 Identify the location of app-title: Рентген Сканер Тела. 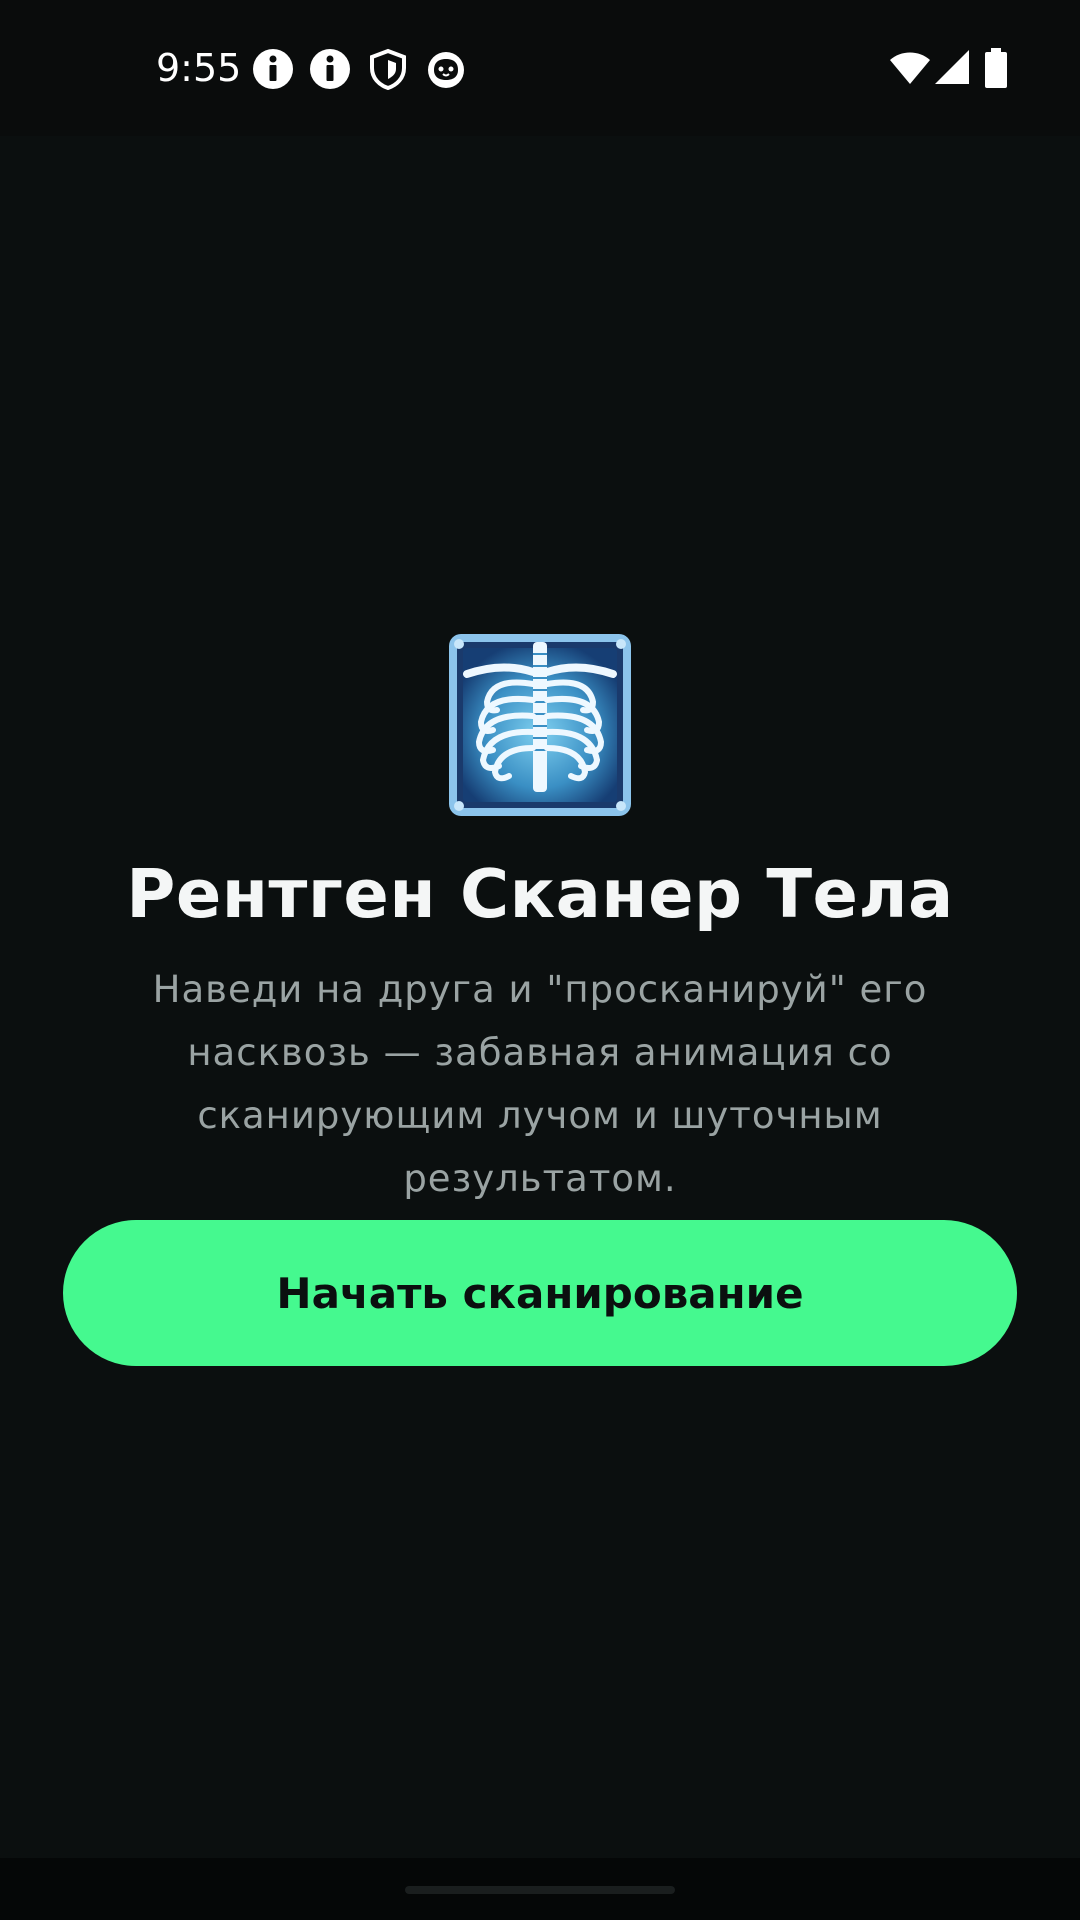
(540, 894).